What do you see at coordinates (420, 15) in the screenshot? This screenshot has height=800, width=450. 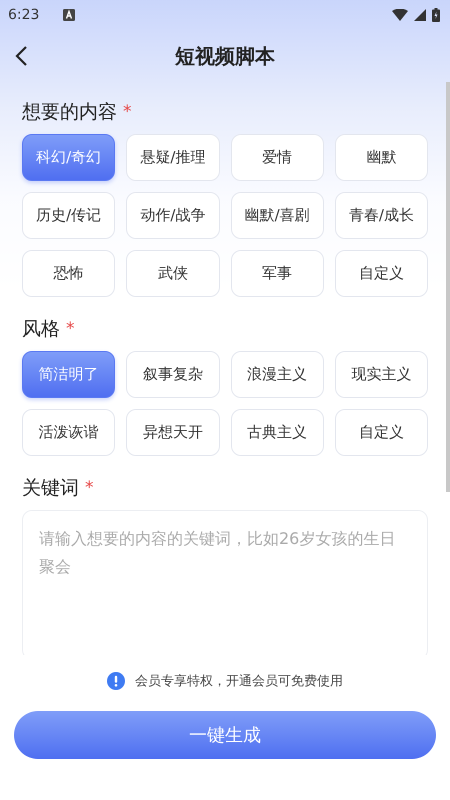 I see `signal-icon` at bounding box center [420, 15].